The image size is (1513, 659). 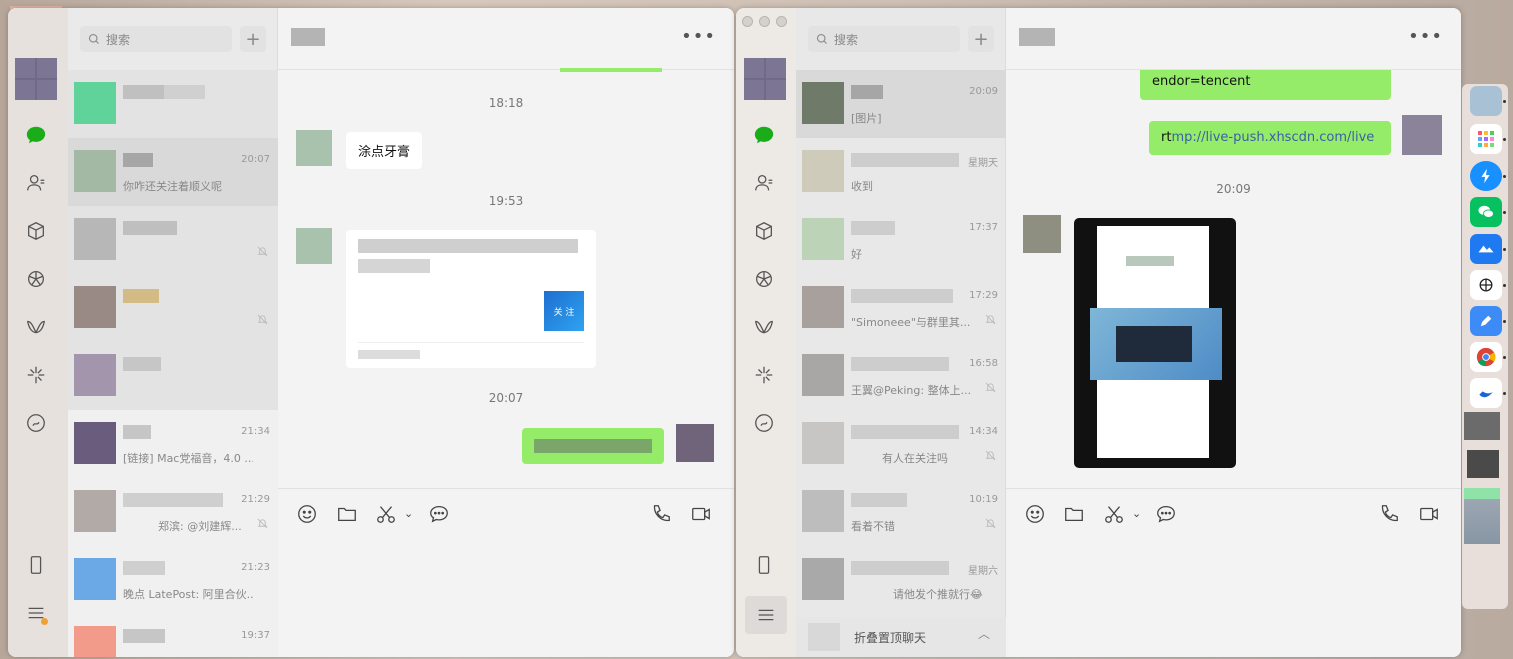 I want to click on list-item: 19:37, so click(x=173, y=635).